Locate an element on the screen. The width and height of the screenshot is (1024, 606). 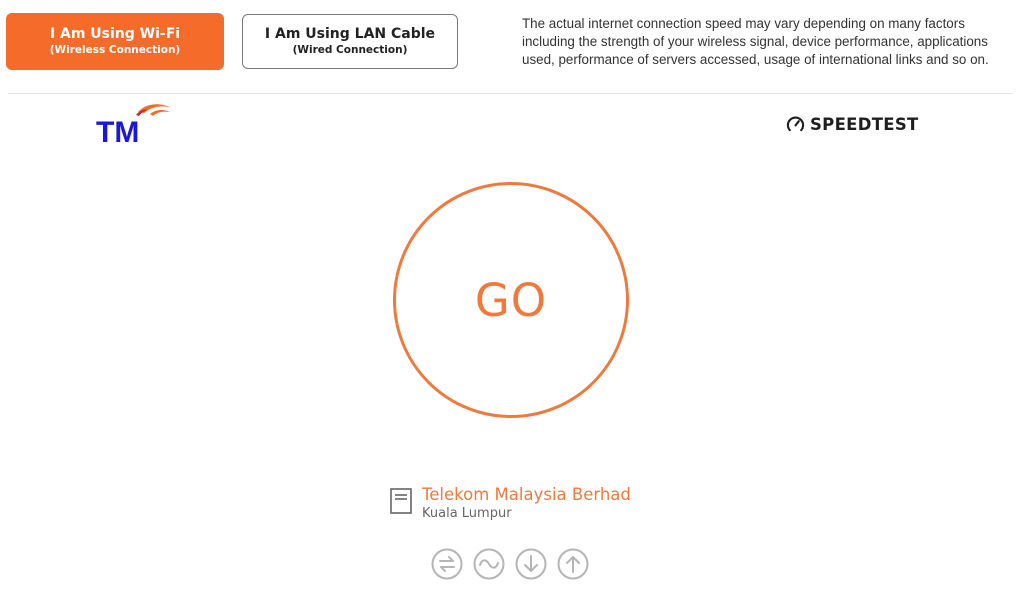
lan-button-label: I Am Using LAN Cable is located at coordinates (350, 34).